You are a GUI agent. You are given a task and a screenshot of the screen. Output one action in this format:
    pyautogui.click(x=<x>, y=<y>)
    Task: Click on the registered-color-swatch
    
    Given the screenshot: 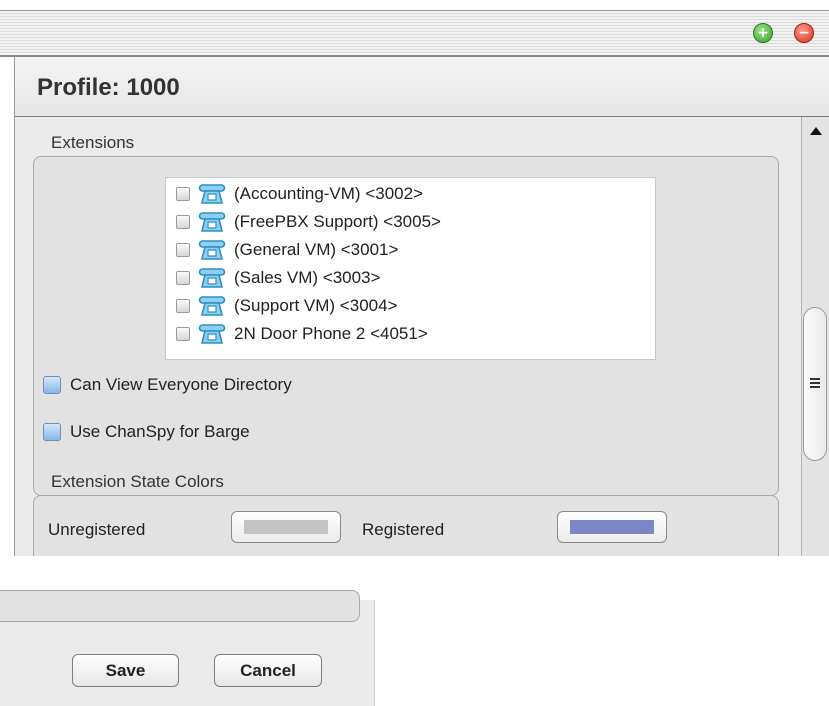 What is the action you would take?
    pyautogui.click(x=612, y=527)
    